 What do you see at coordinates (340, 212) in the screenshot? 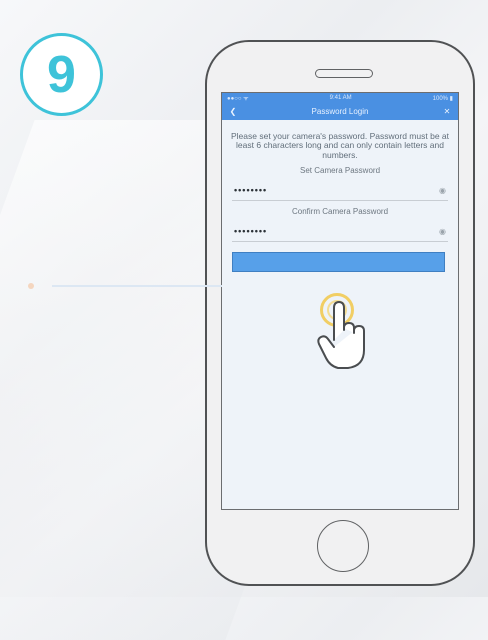
I see `confirm-password-label: Confirm Camera Password` at bounding box center [340, 212].